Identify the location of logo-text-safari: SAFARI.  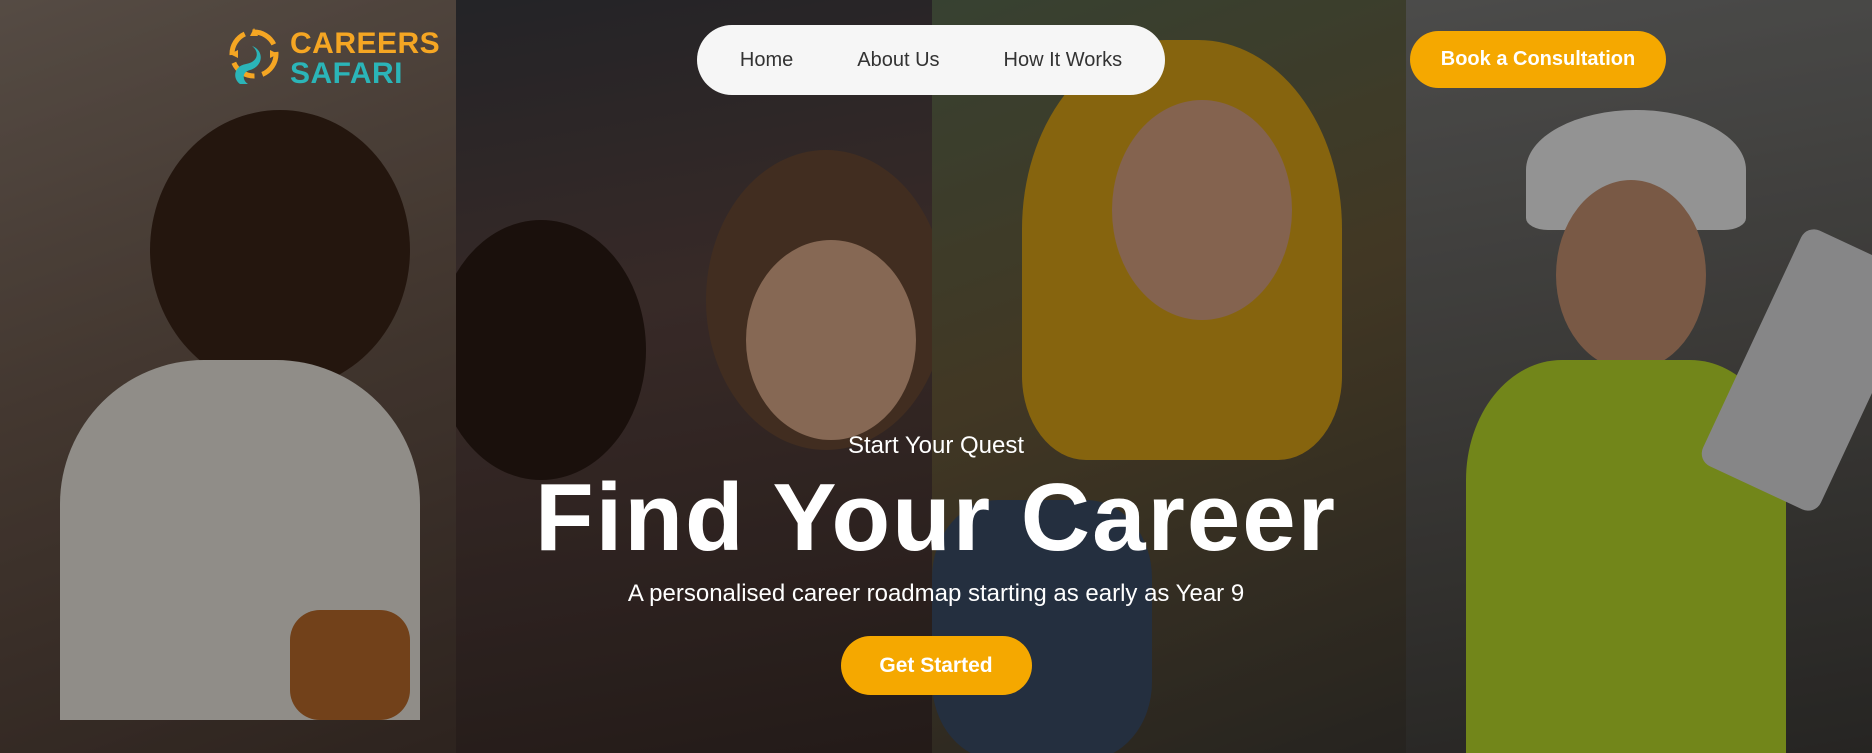
(347, 73).